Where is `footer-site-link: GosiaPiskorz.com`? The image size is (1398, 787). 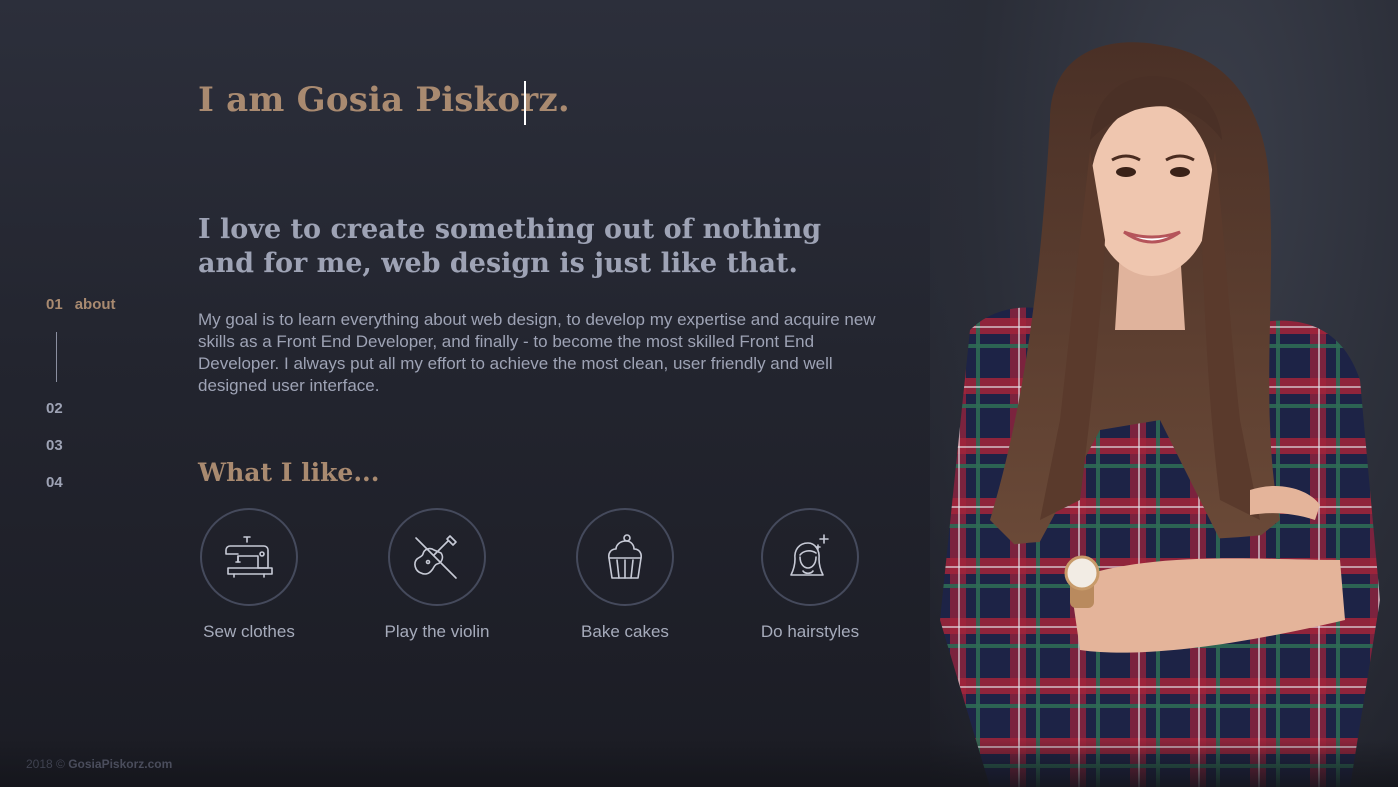 footer-site-link: GosiaPiskorz.com is located at coordinates (120, 764).